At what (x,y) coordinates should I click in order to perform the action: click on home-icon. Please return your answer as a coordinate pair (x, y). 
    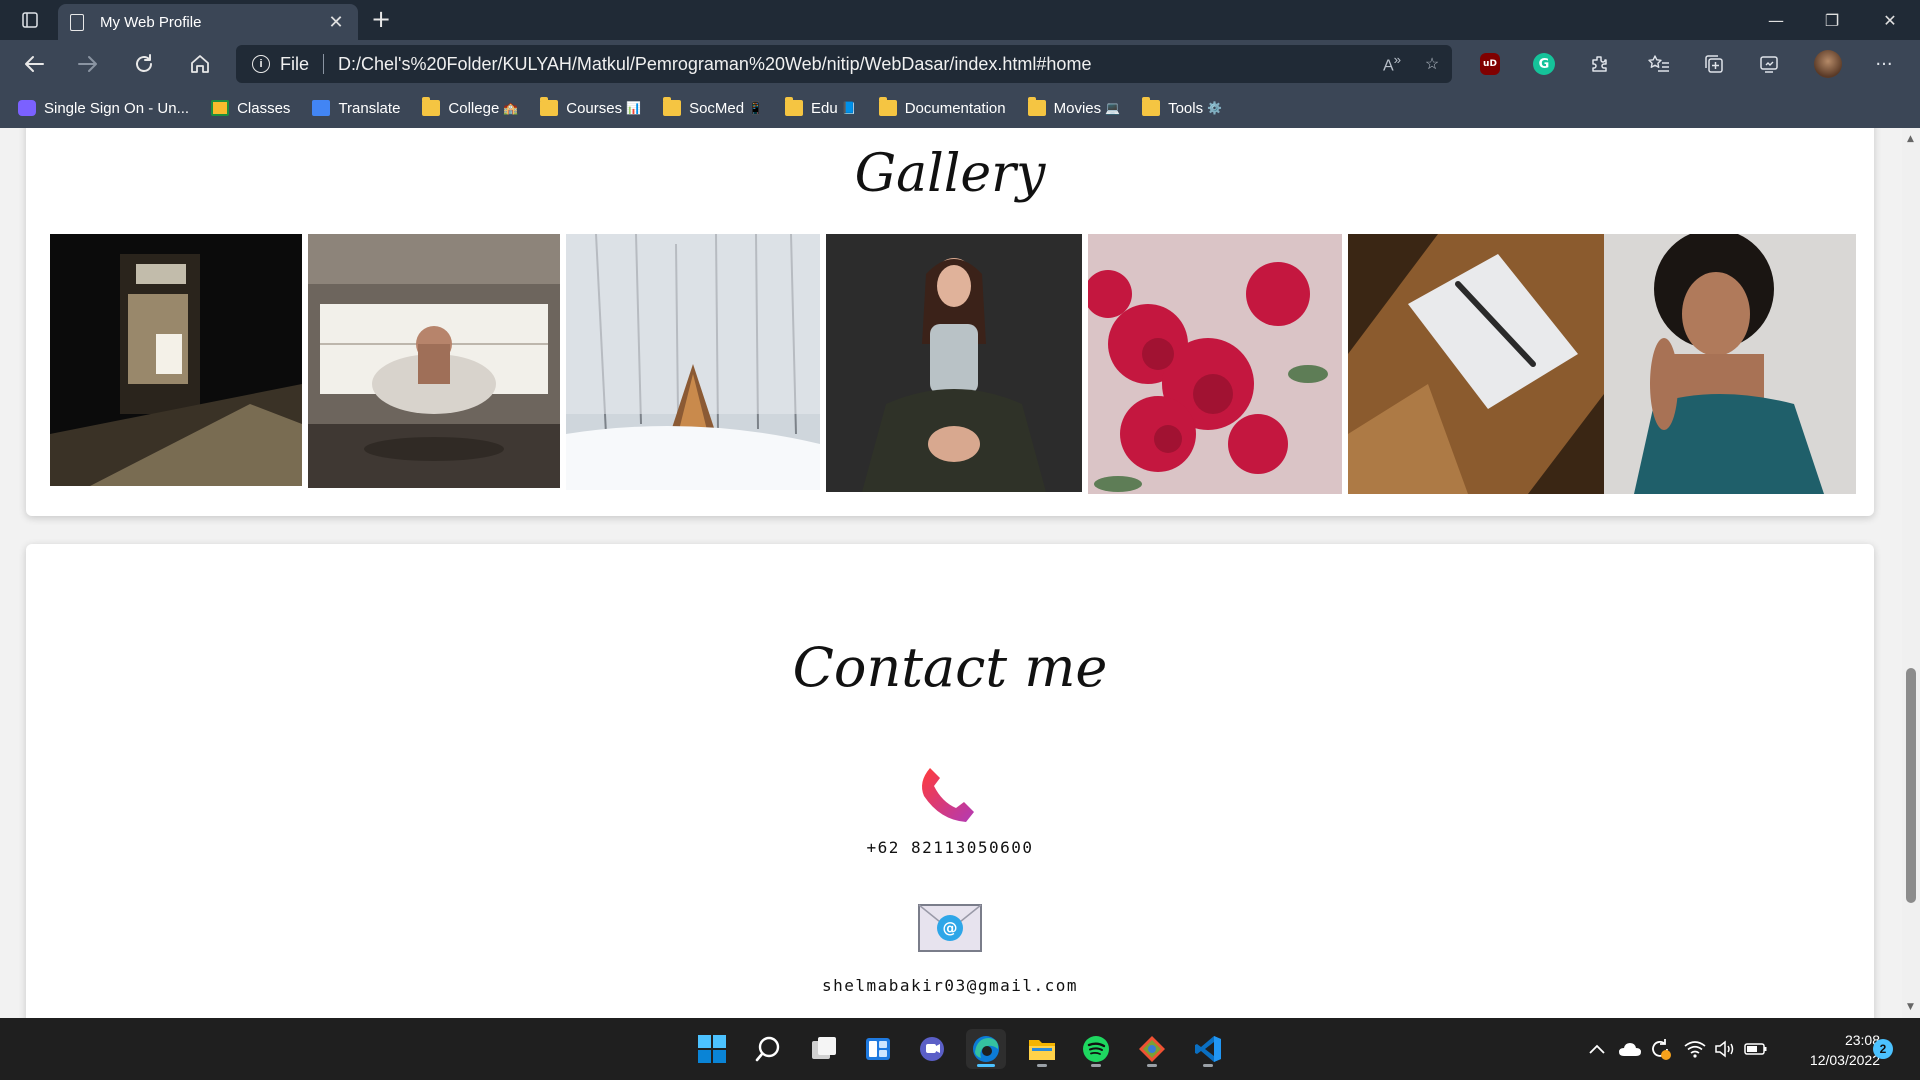
    Looking at the image, I should click on (200, 64).